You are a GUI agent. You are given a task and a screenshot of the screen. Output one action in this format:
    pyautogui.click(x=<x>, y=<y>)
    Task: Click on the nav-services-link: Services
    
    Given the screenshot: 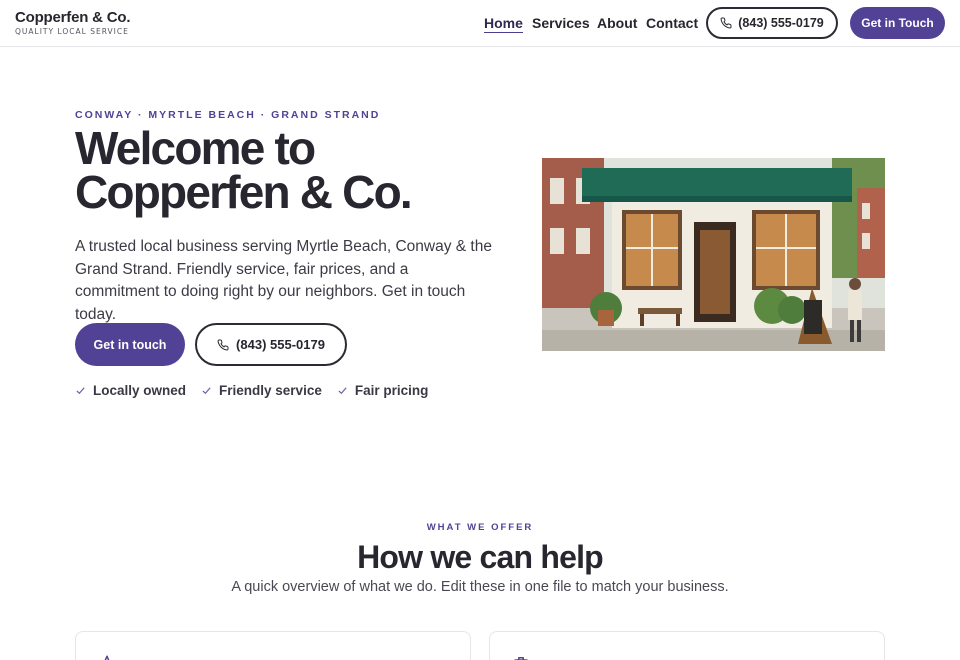 What is the action you would take?
    pyautogui.click(x=561, y=24)
    